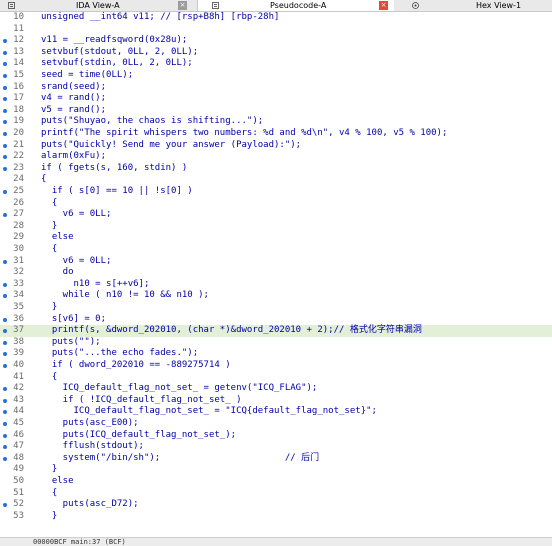 Image resolution: width=552 pixels, height=546 pixels. What do you see at coordinates (119, 354) in the screenshot?
I see `code-text: puts("...the echo fades.");` at bounding box center [119, 354].